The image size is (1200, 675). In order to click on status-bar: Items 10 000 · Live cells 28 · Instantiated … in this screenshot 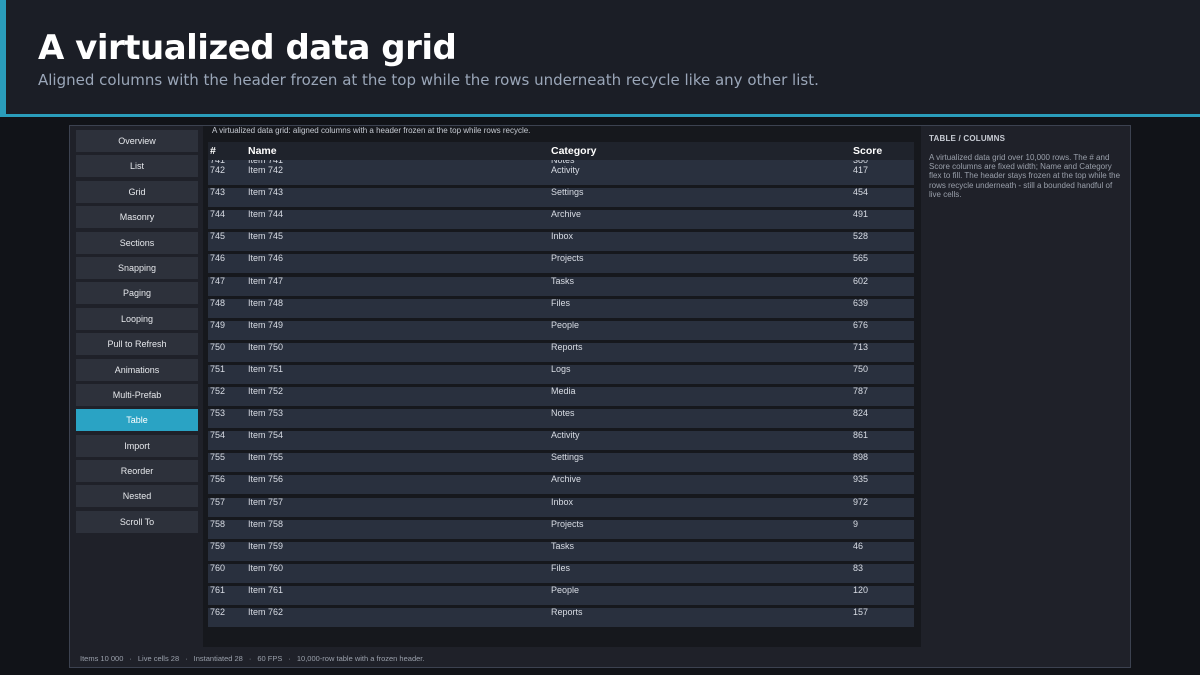, I will do `click(252, 658)`.